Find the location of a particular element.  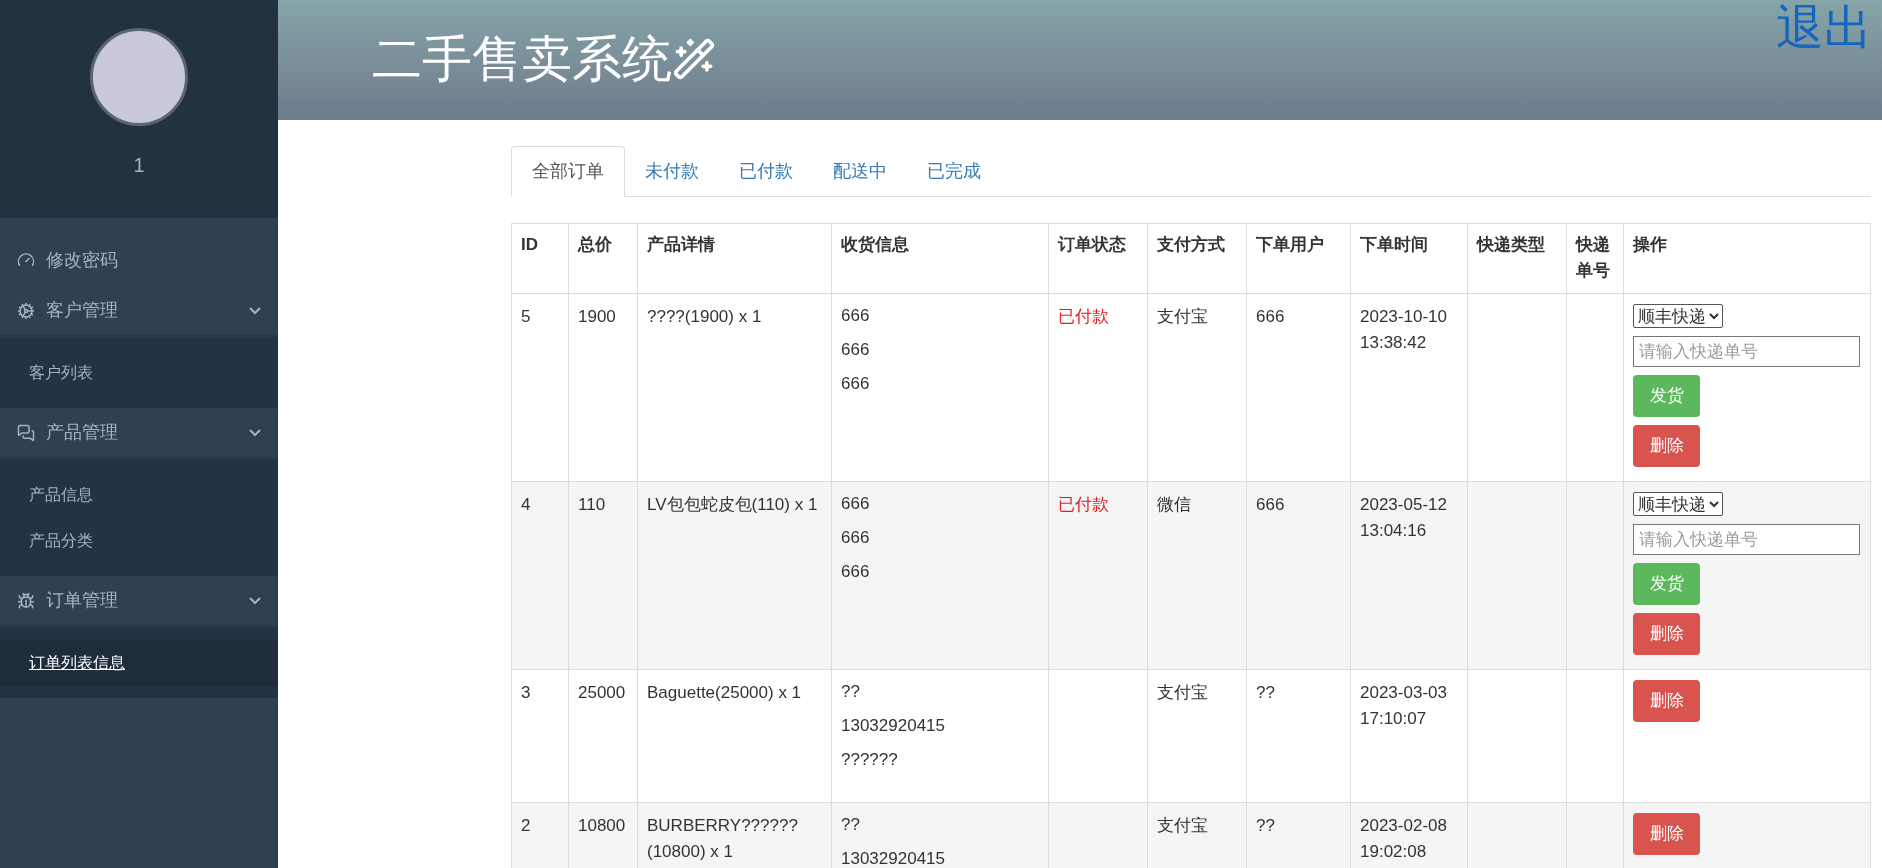

column-header: 快递单号 is located at coordinates (1595, 258).